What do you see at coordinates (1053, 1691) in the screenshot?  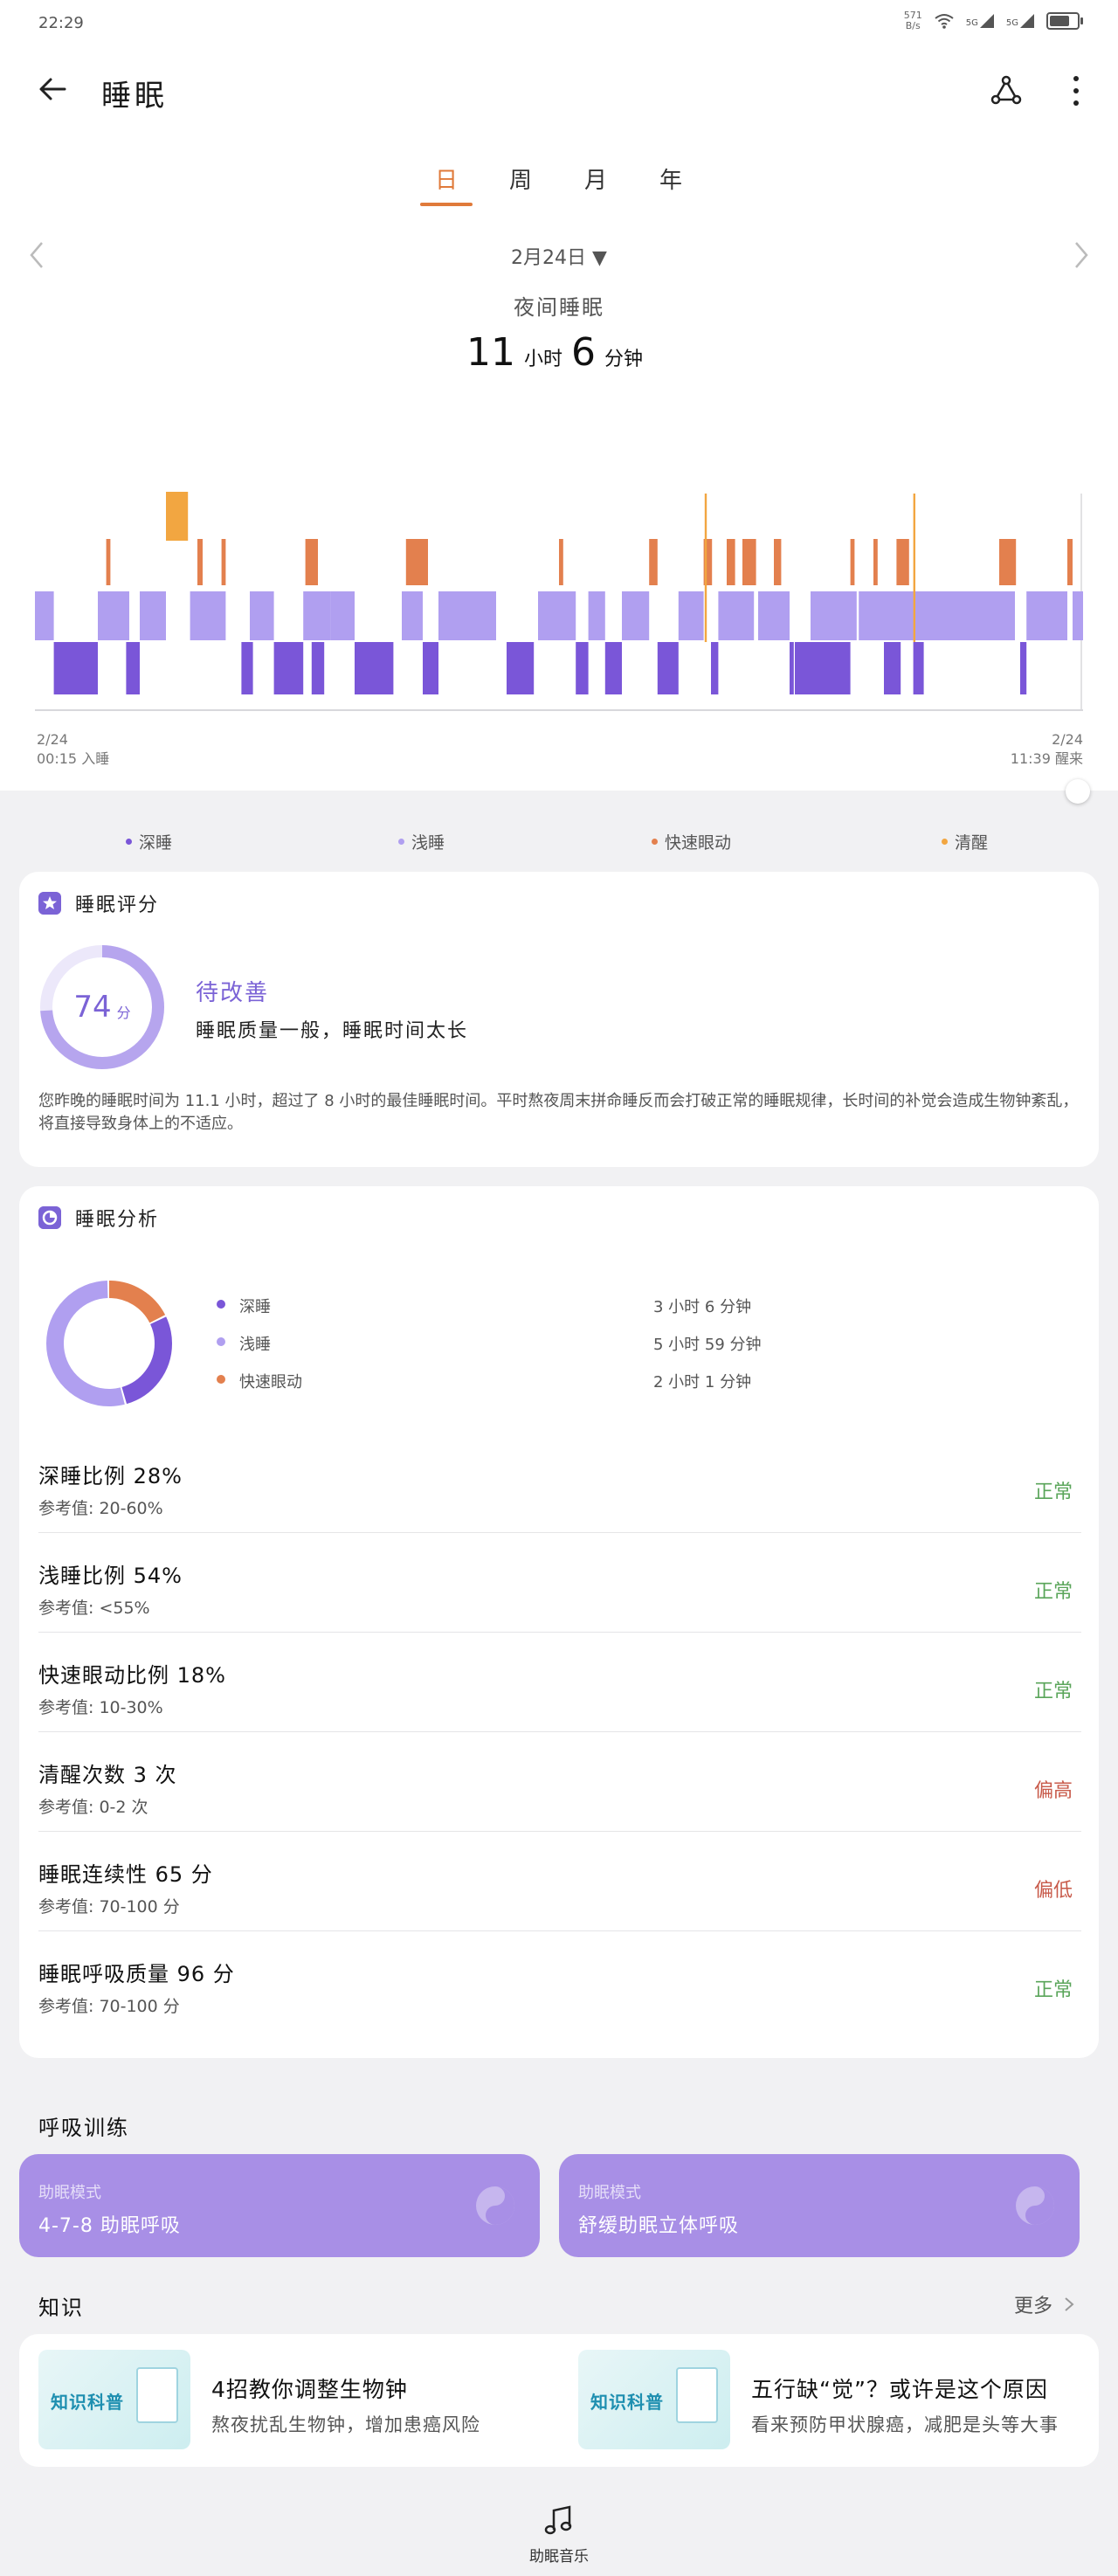 I see `metric-status: 正常` at bounding box center [1053, 1691].